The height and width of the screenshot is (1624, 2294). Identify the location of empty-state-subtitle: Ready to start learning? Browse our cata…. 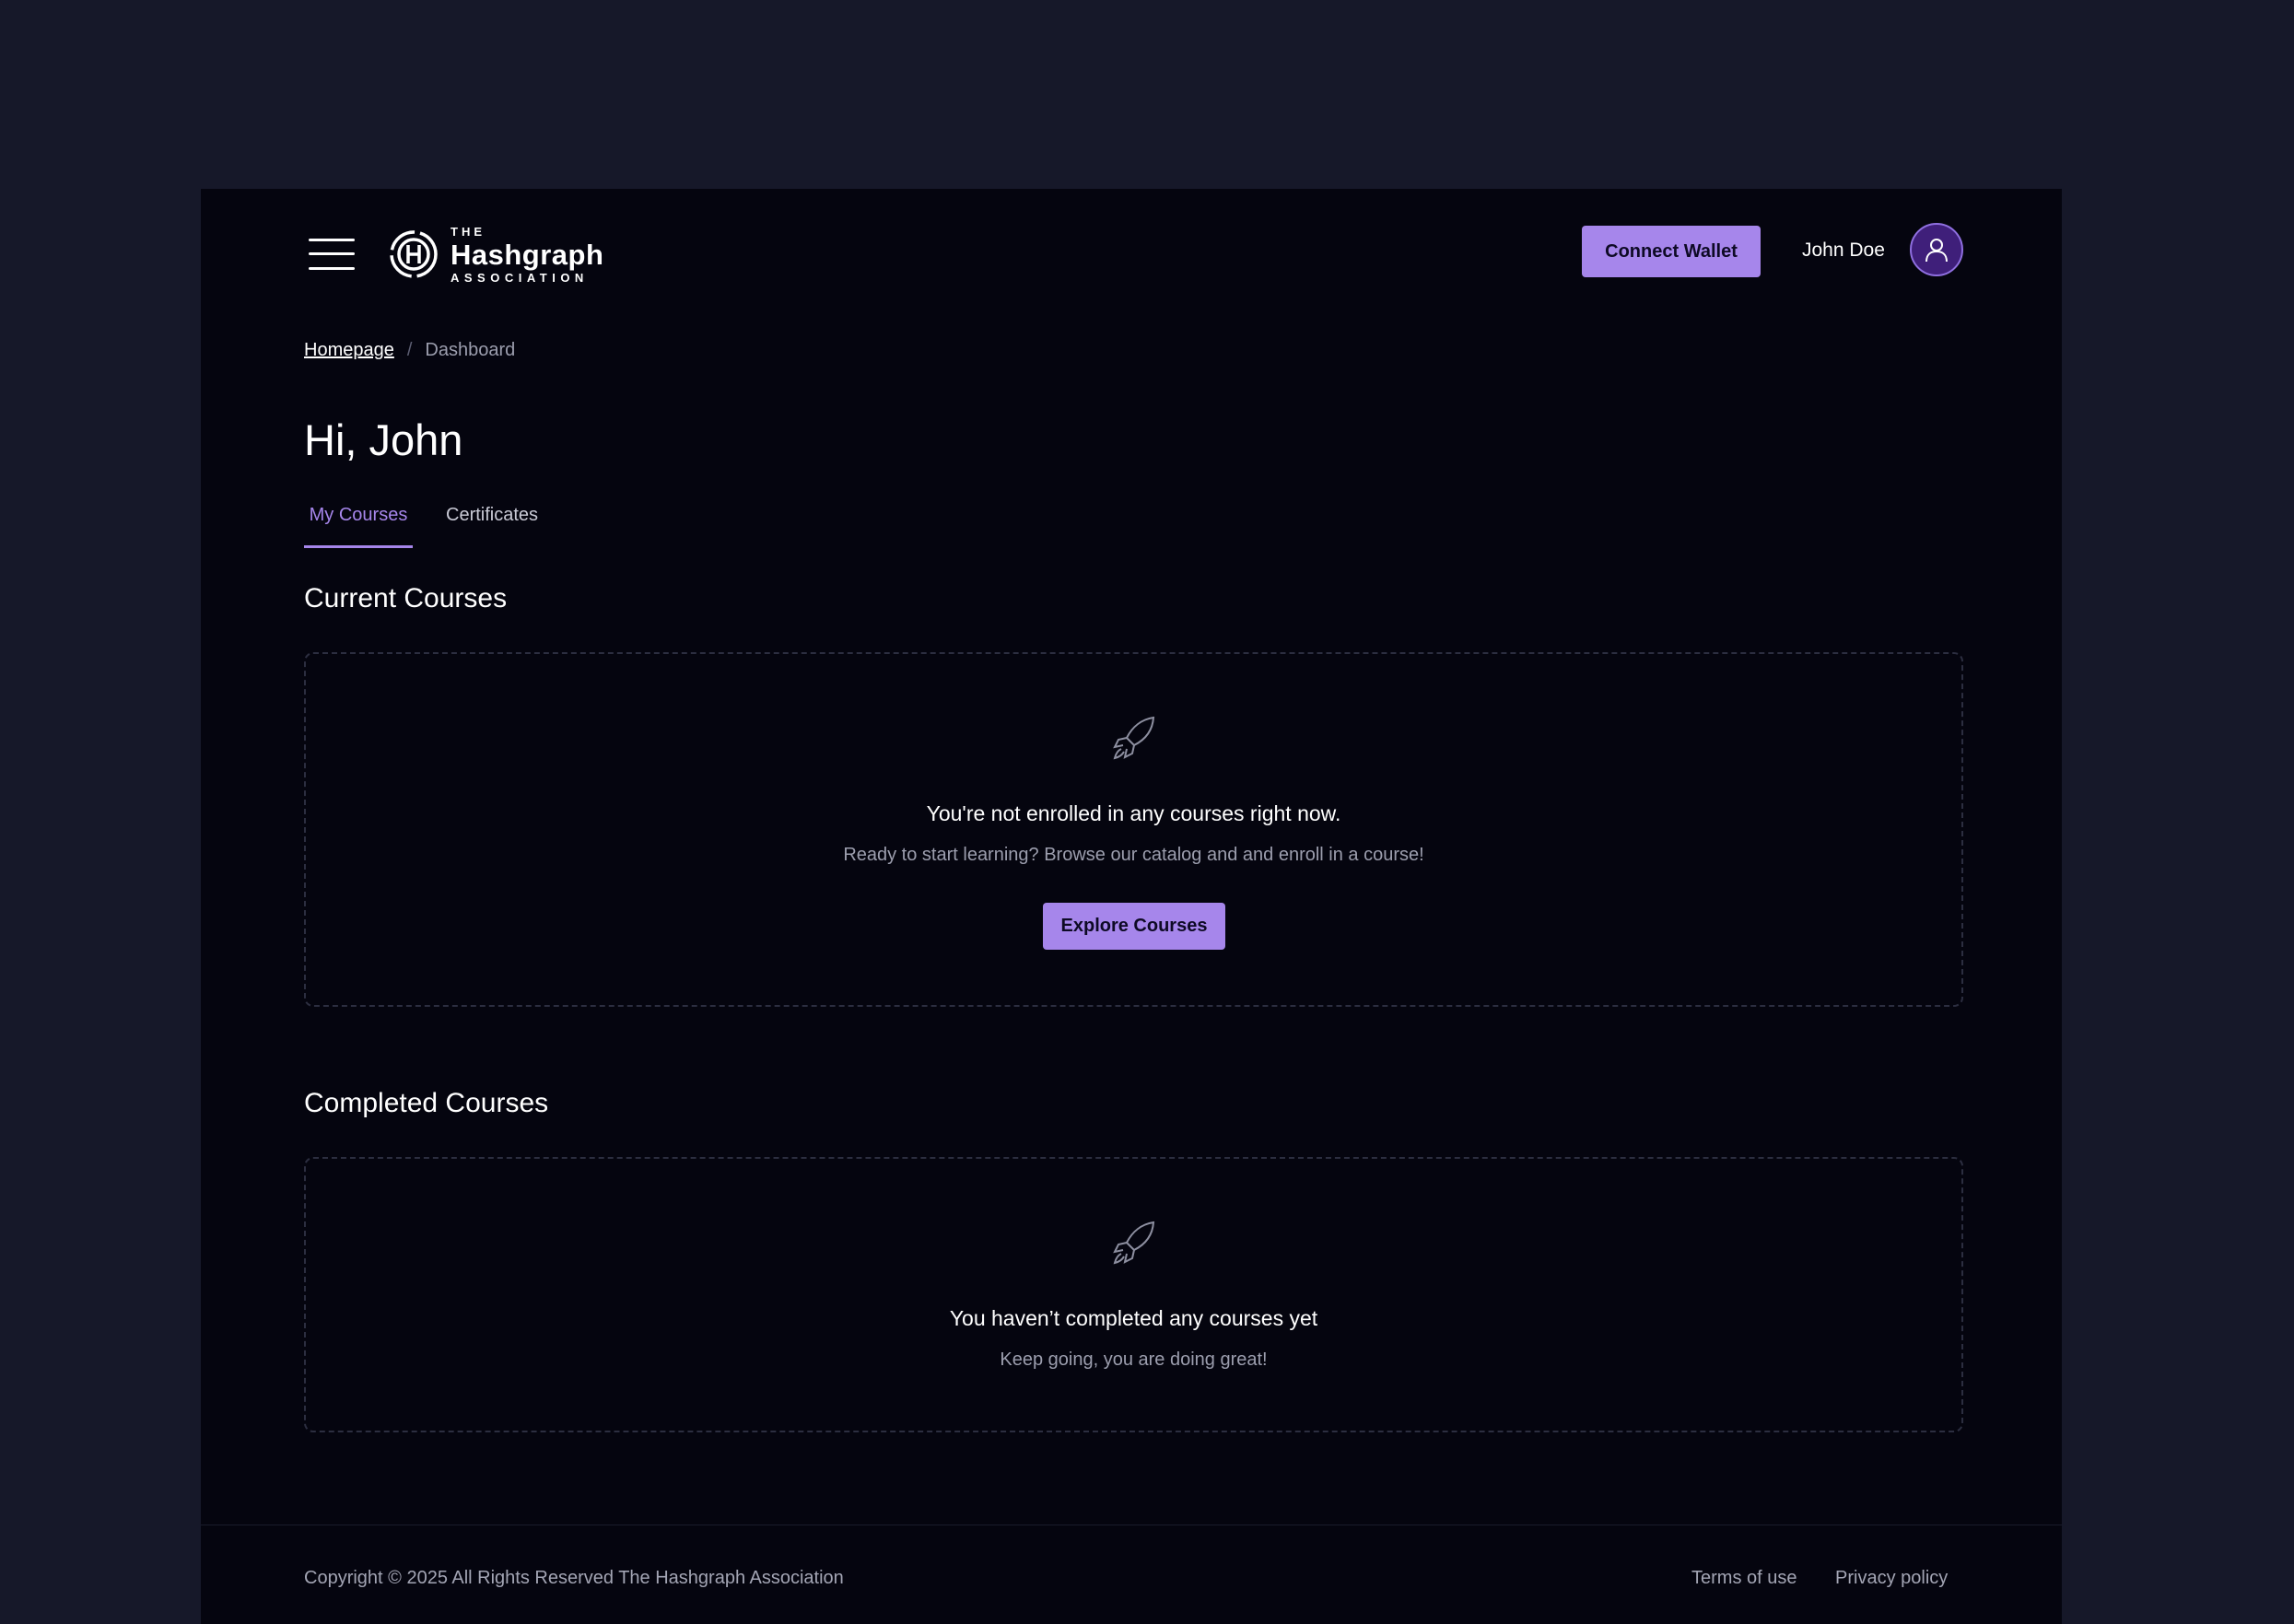
(1133, 855).